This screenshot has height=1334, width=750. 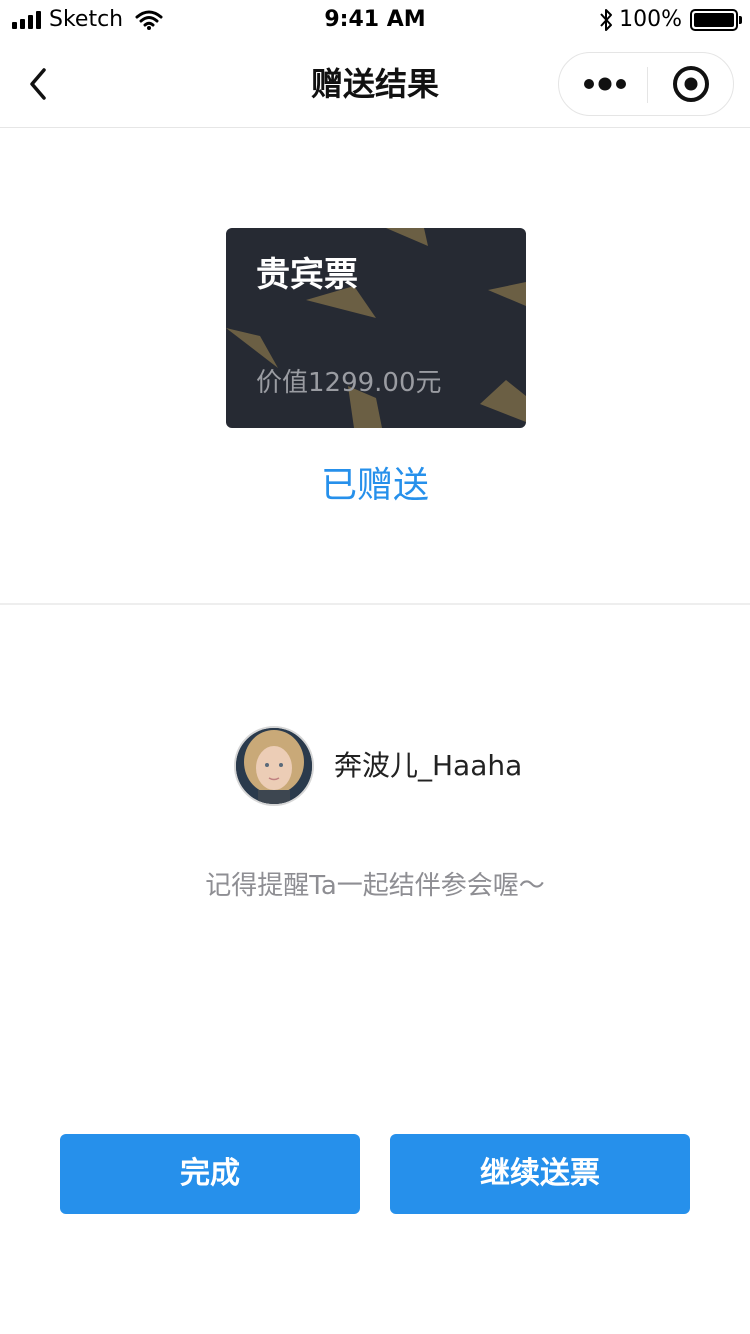 I want to click on reminder-text: 记得提醒Ta一起结伴参会喔～, so click(x=375, y=886).